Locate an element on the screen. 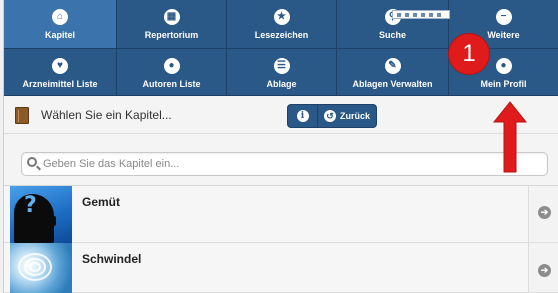  nav-label: Suche is located at coordinates (392, 34).